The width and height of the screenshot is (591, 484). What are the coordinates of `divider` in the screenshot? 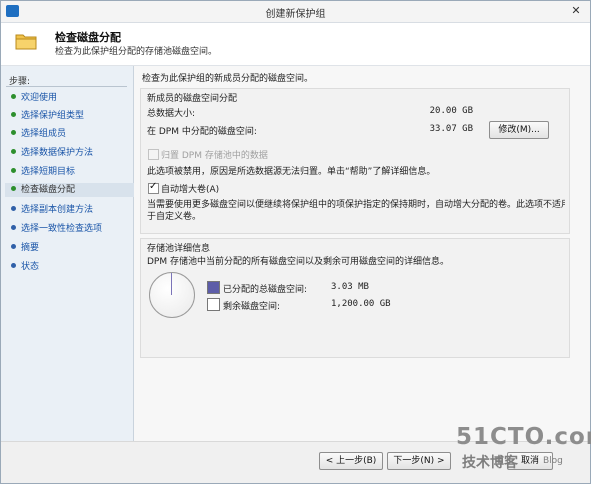 It's located at (66, 86).